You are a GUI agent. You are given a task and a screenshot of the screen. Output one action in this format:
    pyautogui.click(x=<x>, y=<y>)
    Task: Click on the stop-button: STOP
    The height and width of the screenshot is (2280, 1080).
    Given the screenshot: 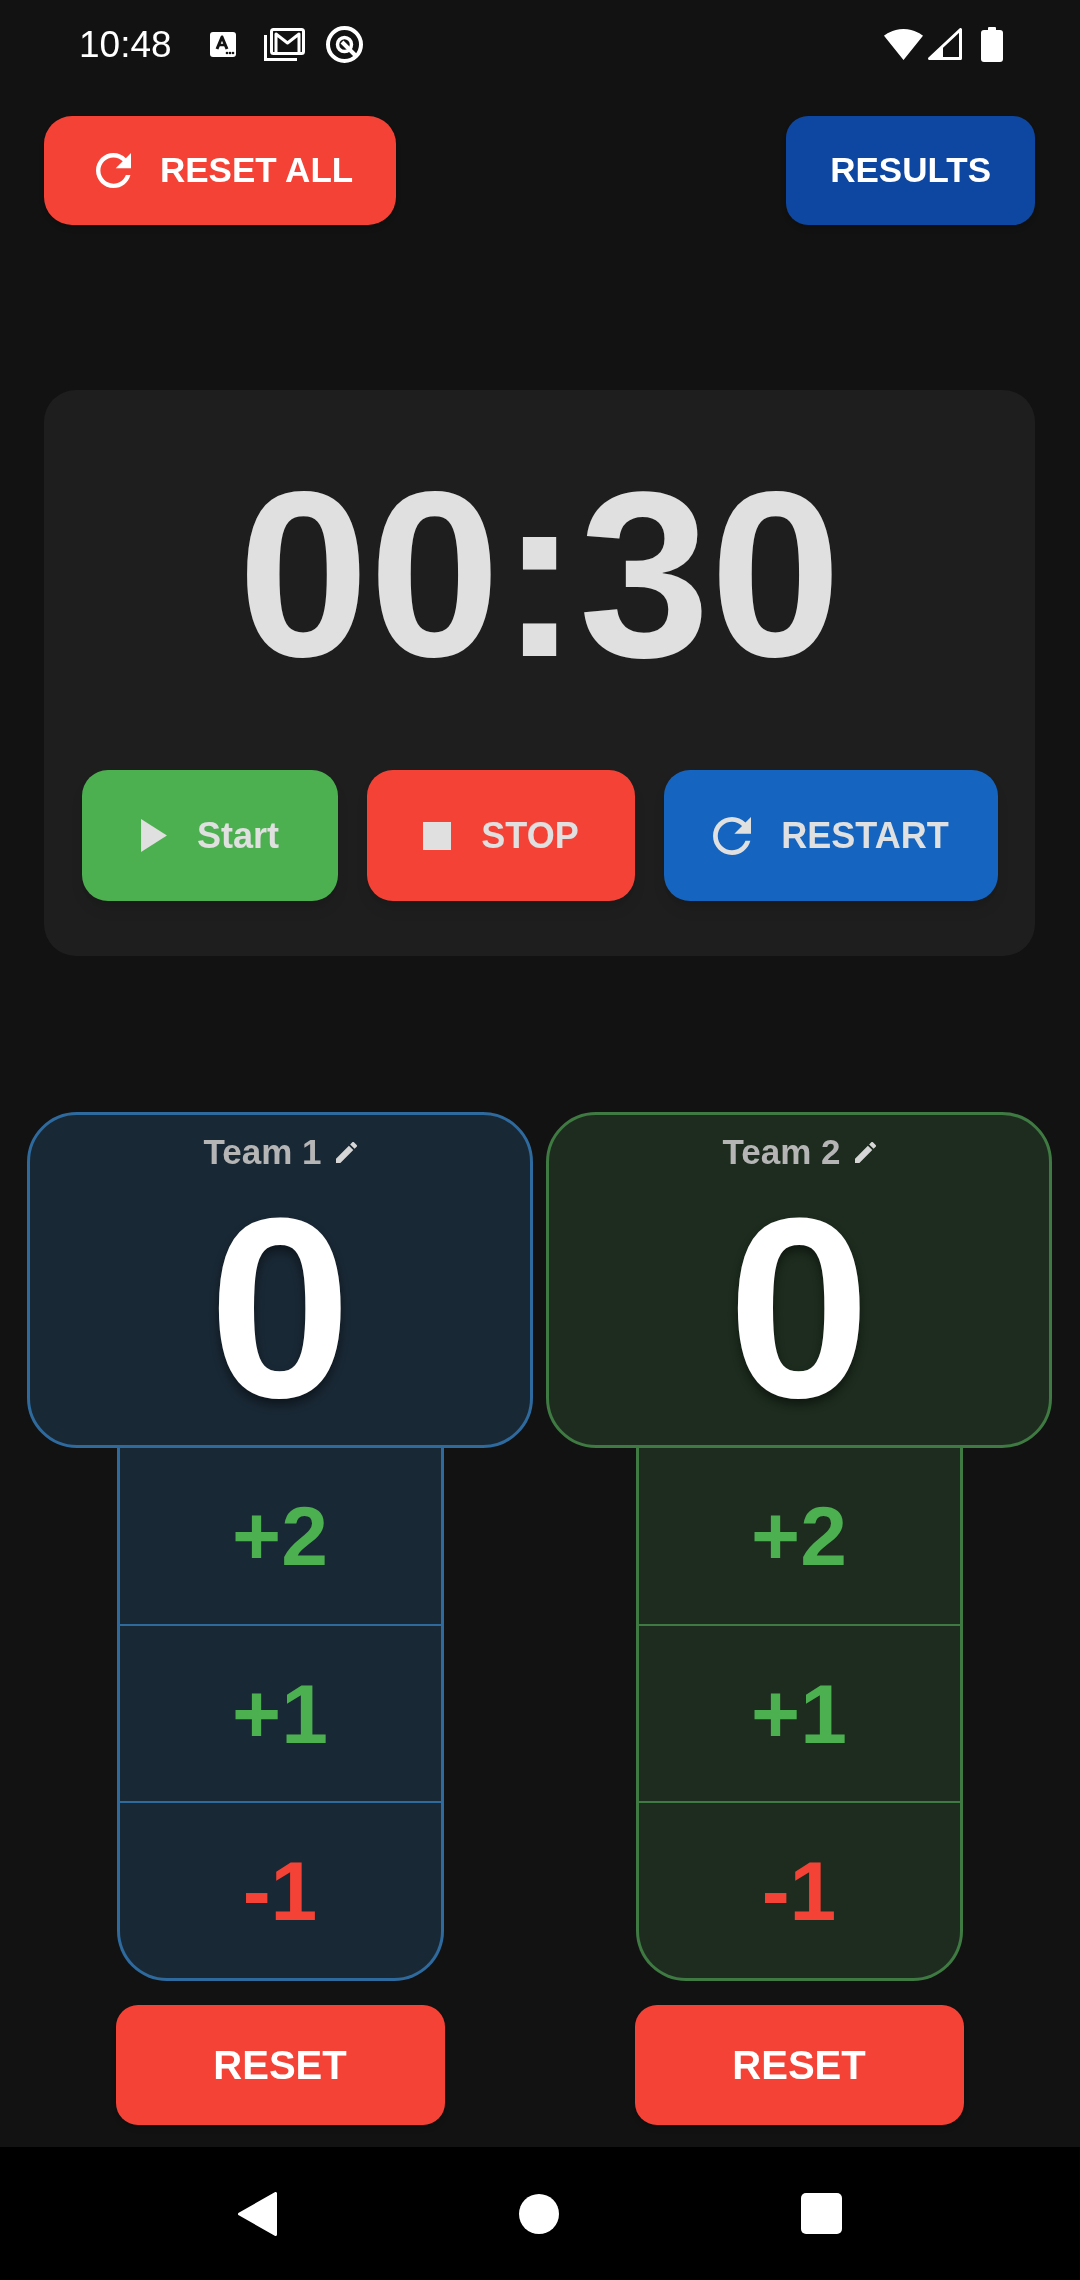 What is the action you would take?
    pyautogui.click(x=501, y=835)
    